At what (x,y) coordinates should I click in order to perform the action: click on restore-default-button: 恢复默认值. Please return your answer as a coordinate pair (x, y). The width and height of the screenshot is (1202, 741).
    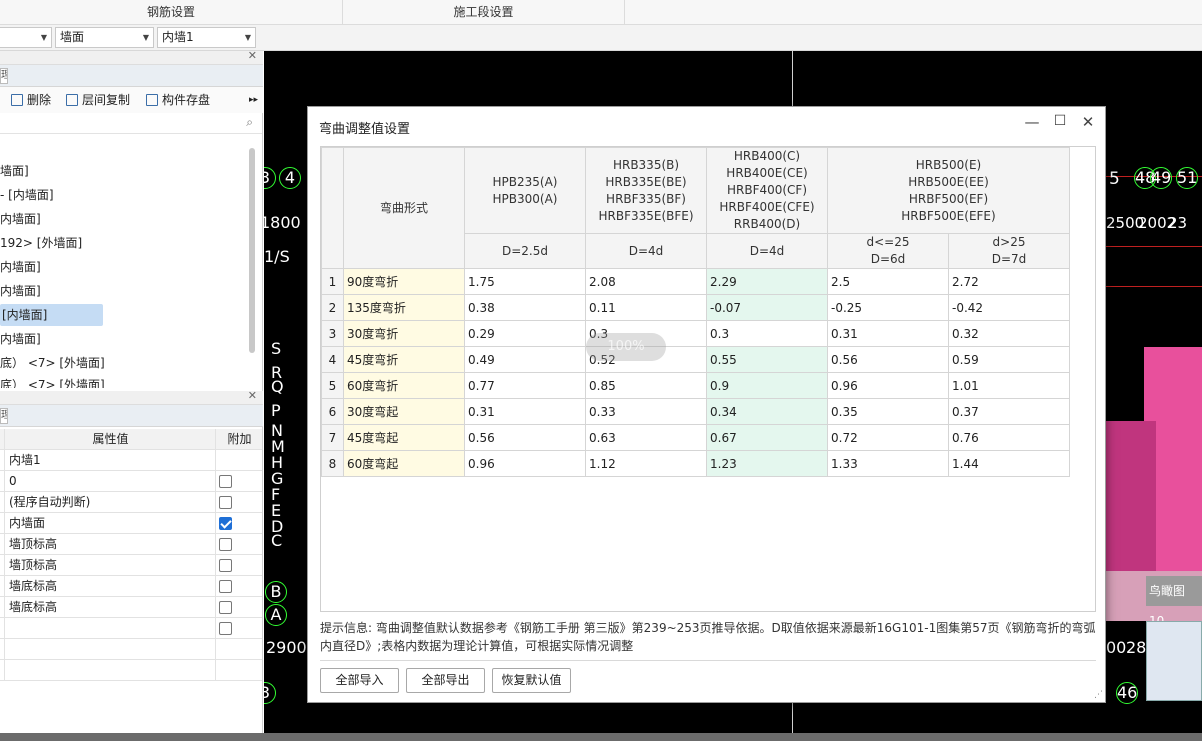
    Looking at the image, I should click on (531, 680).